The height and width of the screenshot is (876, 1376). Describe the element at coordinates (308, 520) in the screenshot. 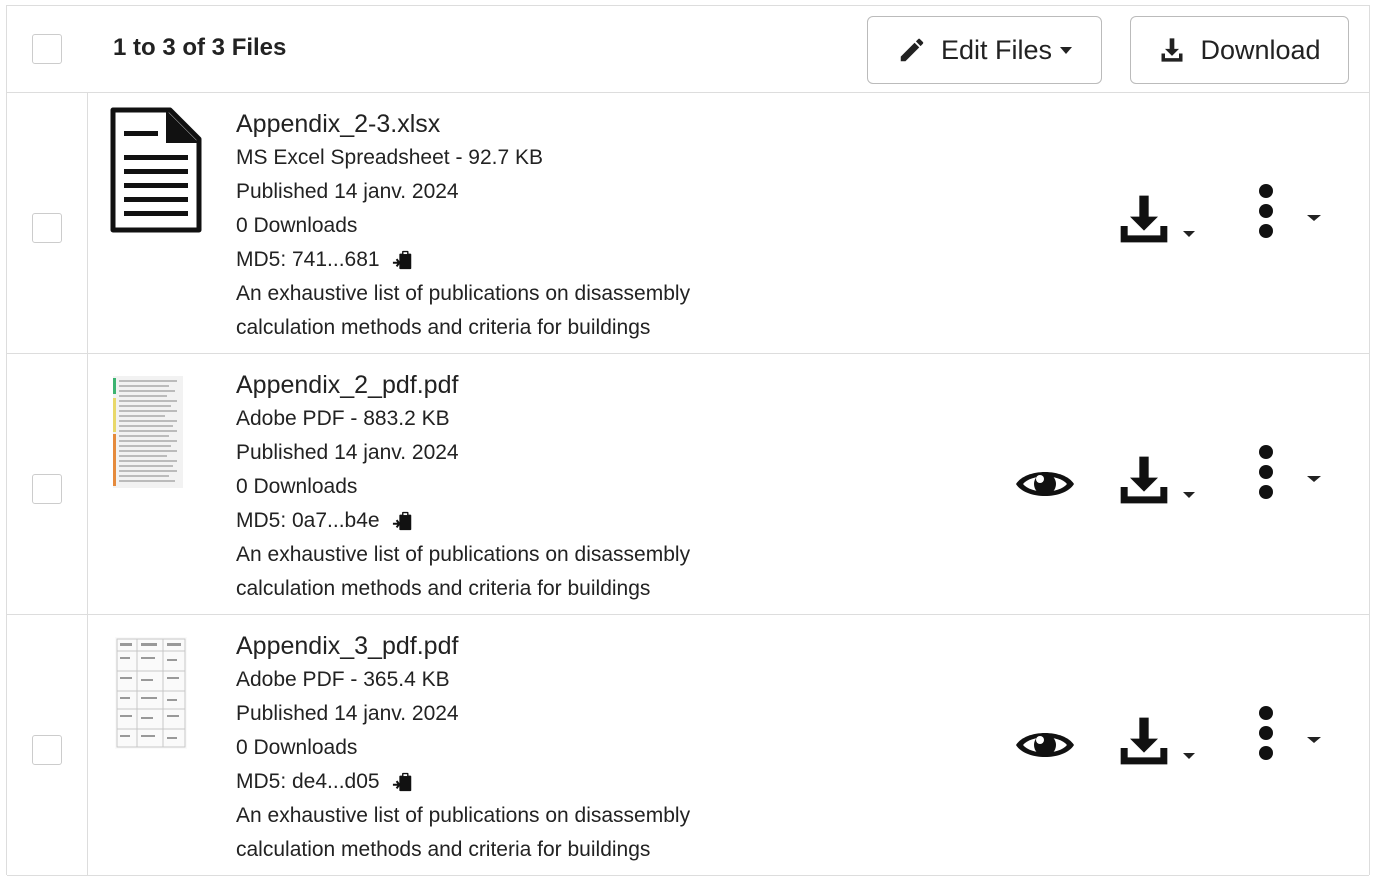

I see `md5-value: MD5: 0a7...b4e` at that location.